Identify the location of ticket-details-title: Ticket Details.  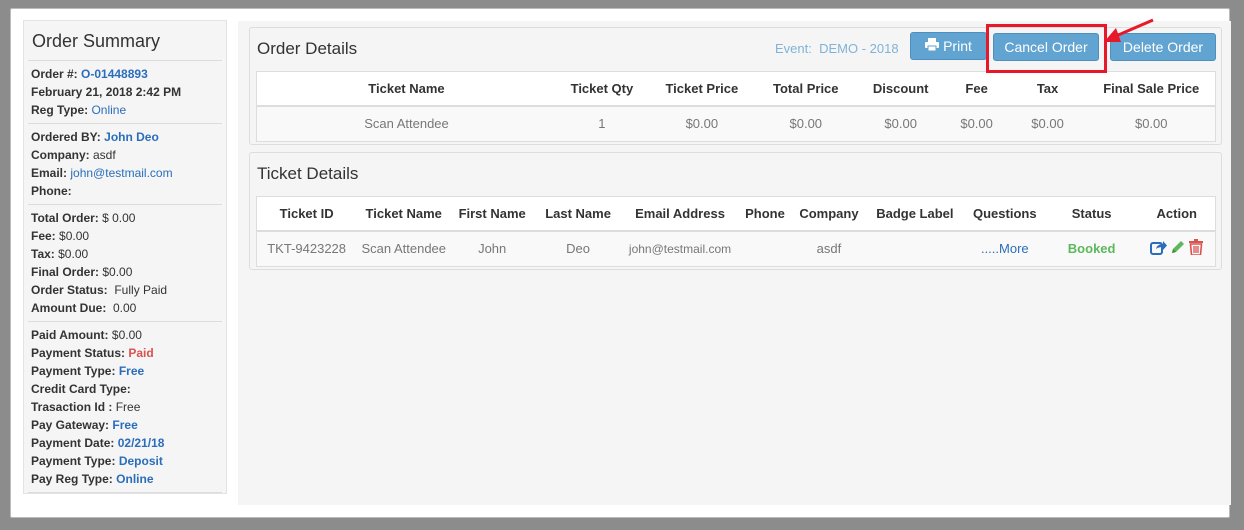
(308, 173).